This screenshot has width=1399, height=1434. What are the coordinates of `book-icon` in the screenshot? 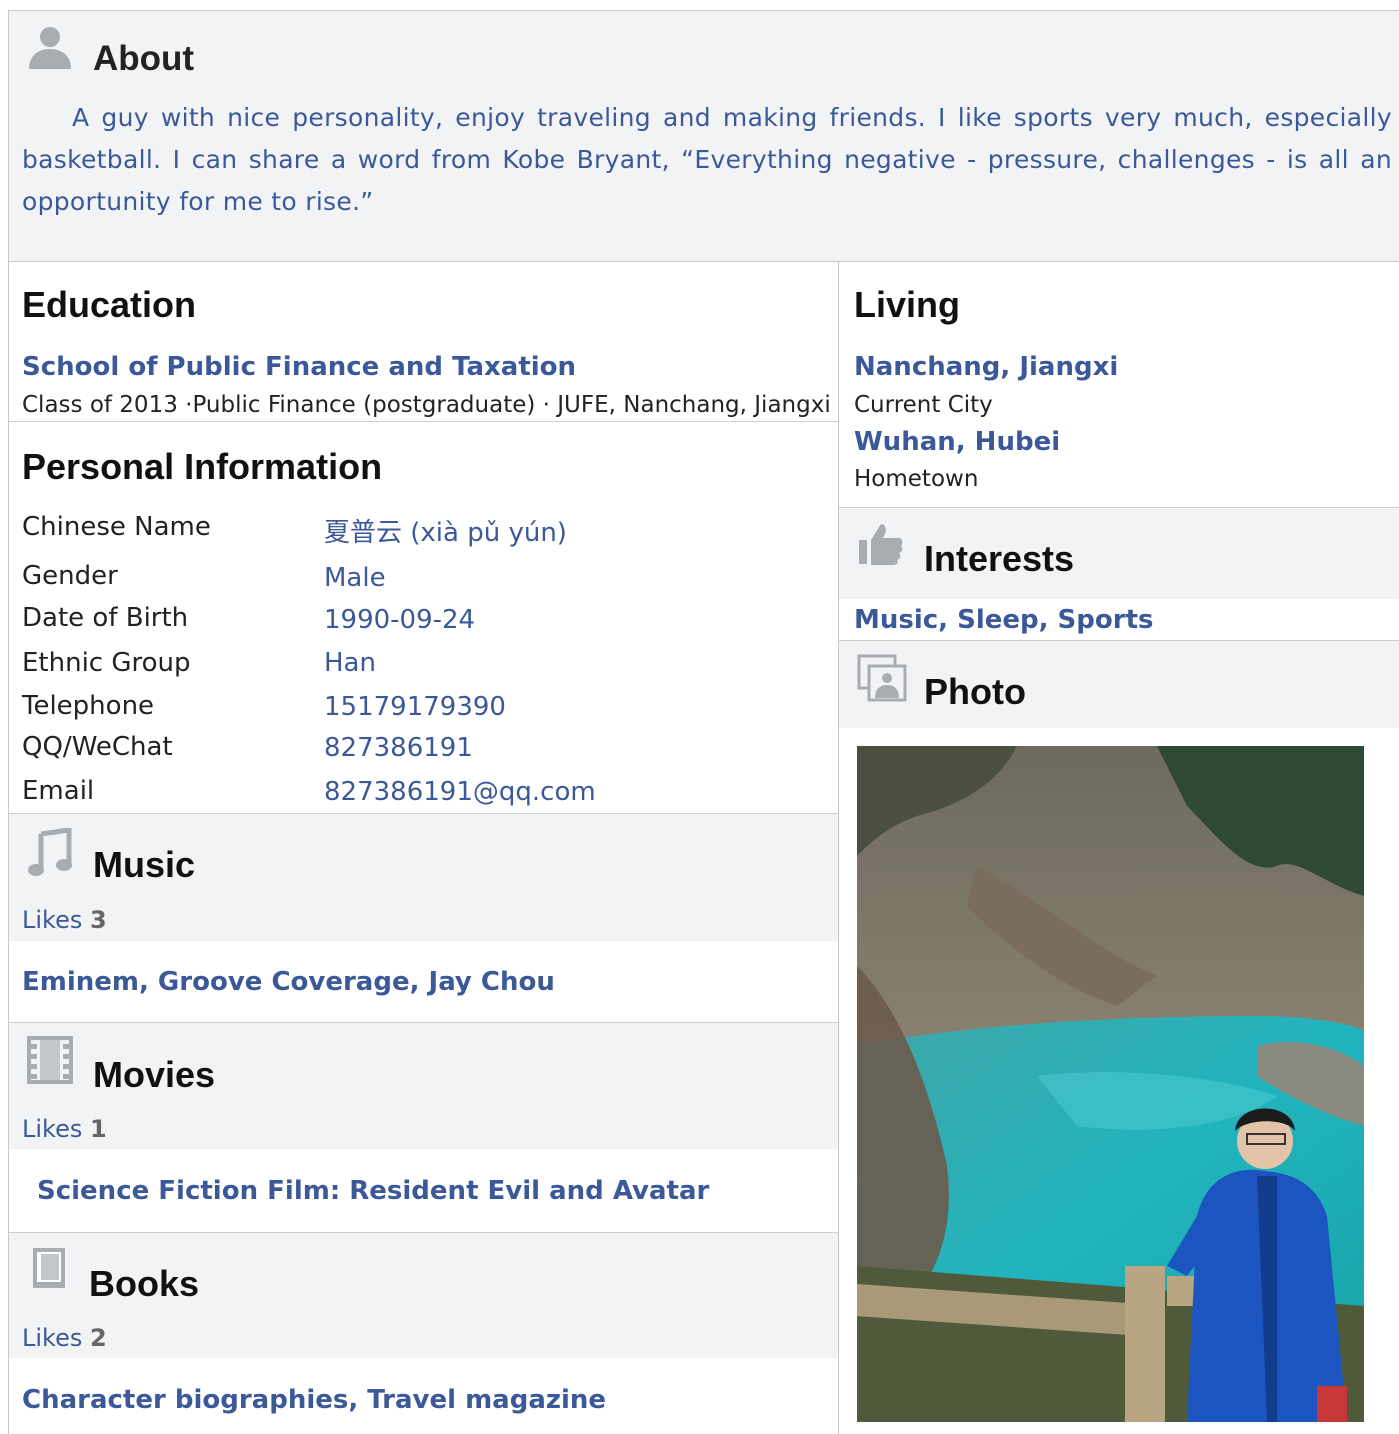 It's located at (49, 1268).